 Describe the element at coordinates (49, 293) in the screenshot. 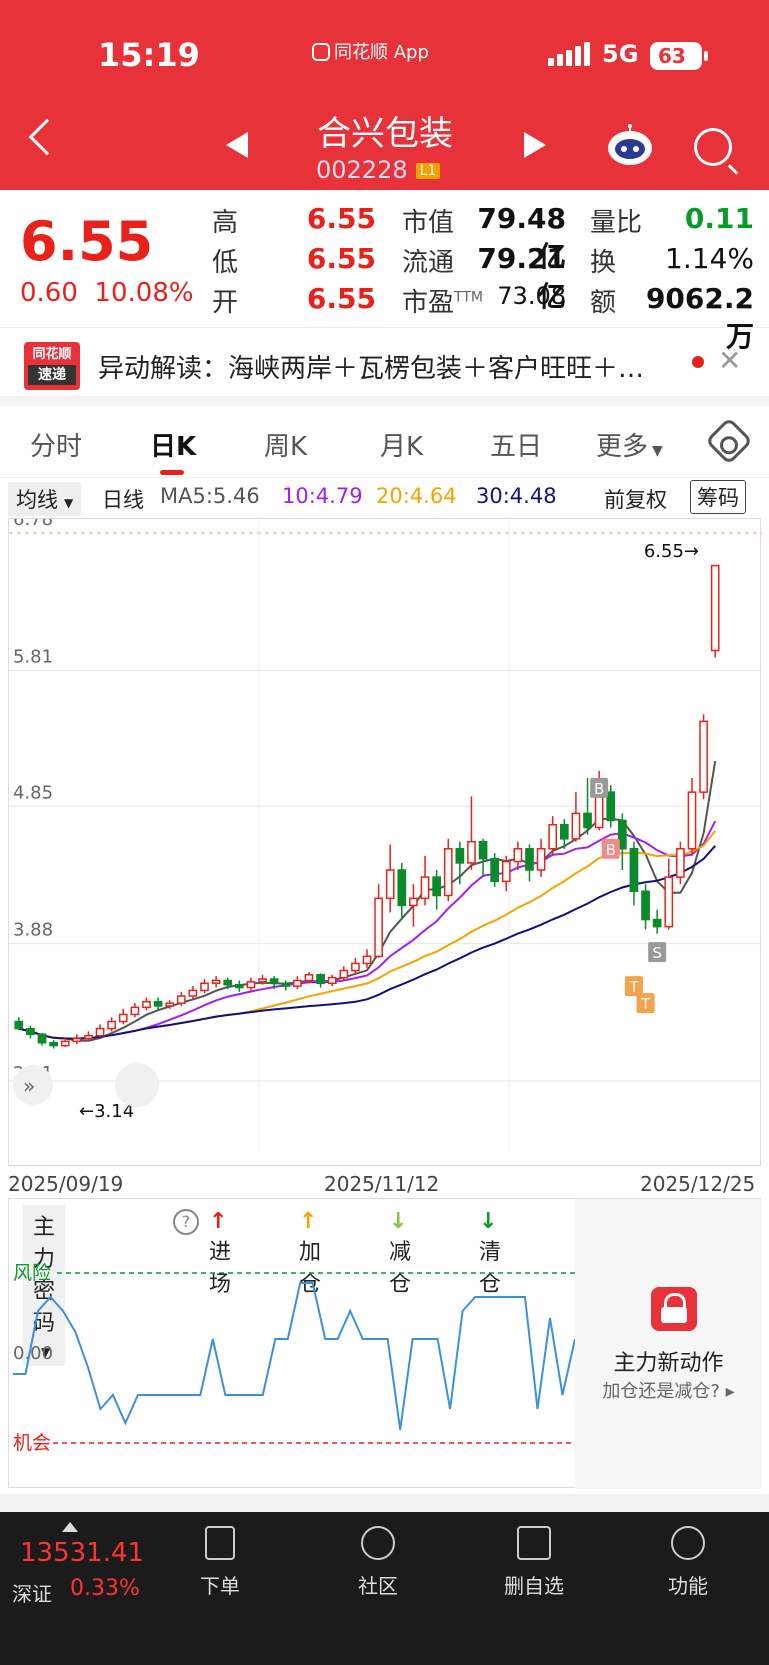

I see `change-value: 0.60` at that location.